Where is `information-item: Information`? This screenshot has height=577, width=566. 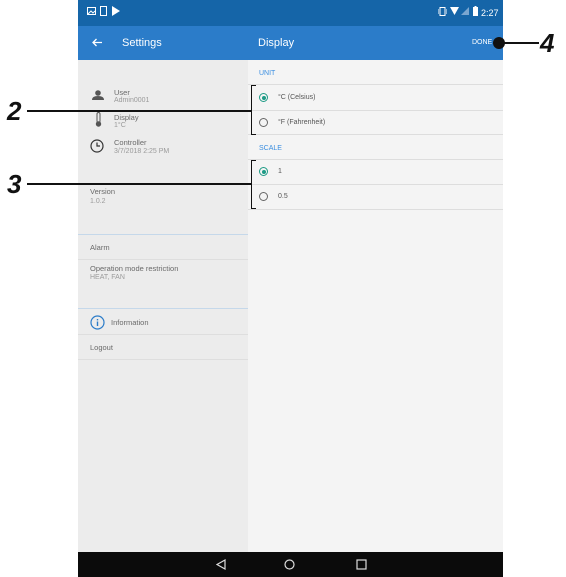
information-item: Information is located at coordinates (130, 322).